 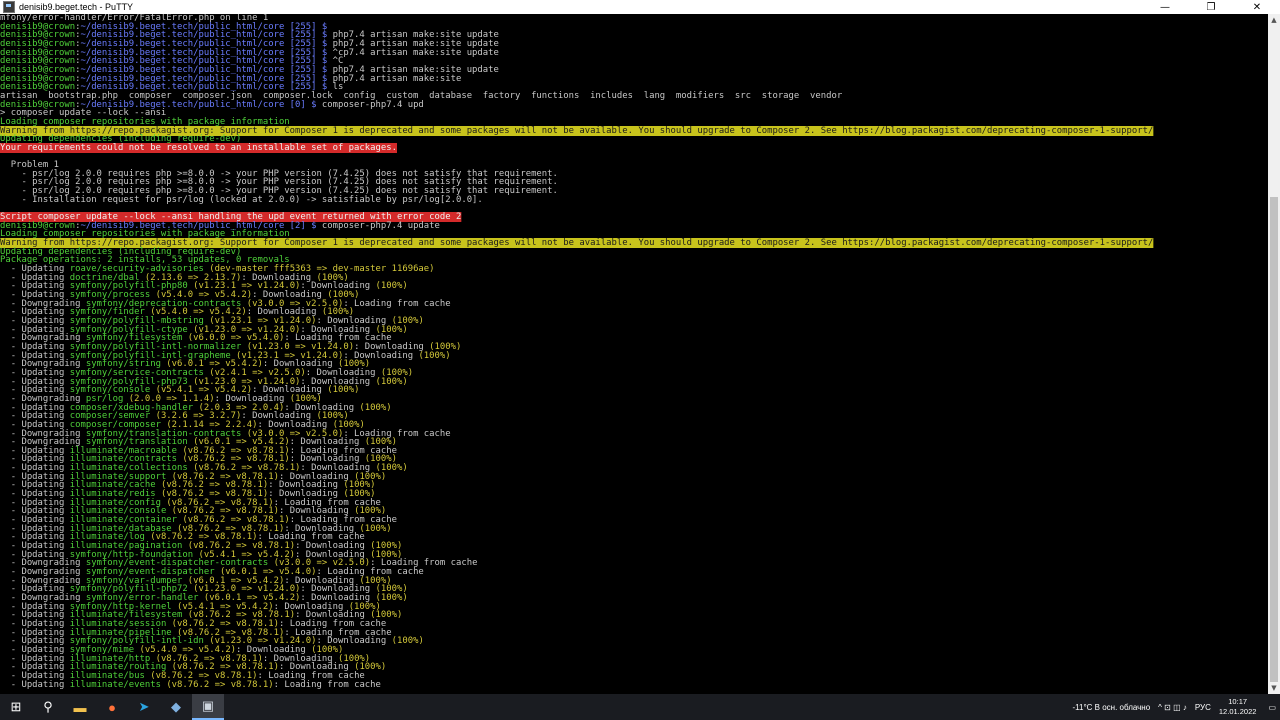 I want to click on terminal-text: ^cp7.4 artisan make:site update, so click(x=413, y=52).